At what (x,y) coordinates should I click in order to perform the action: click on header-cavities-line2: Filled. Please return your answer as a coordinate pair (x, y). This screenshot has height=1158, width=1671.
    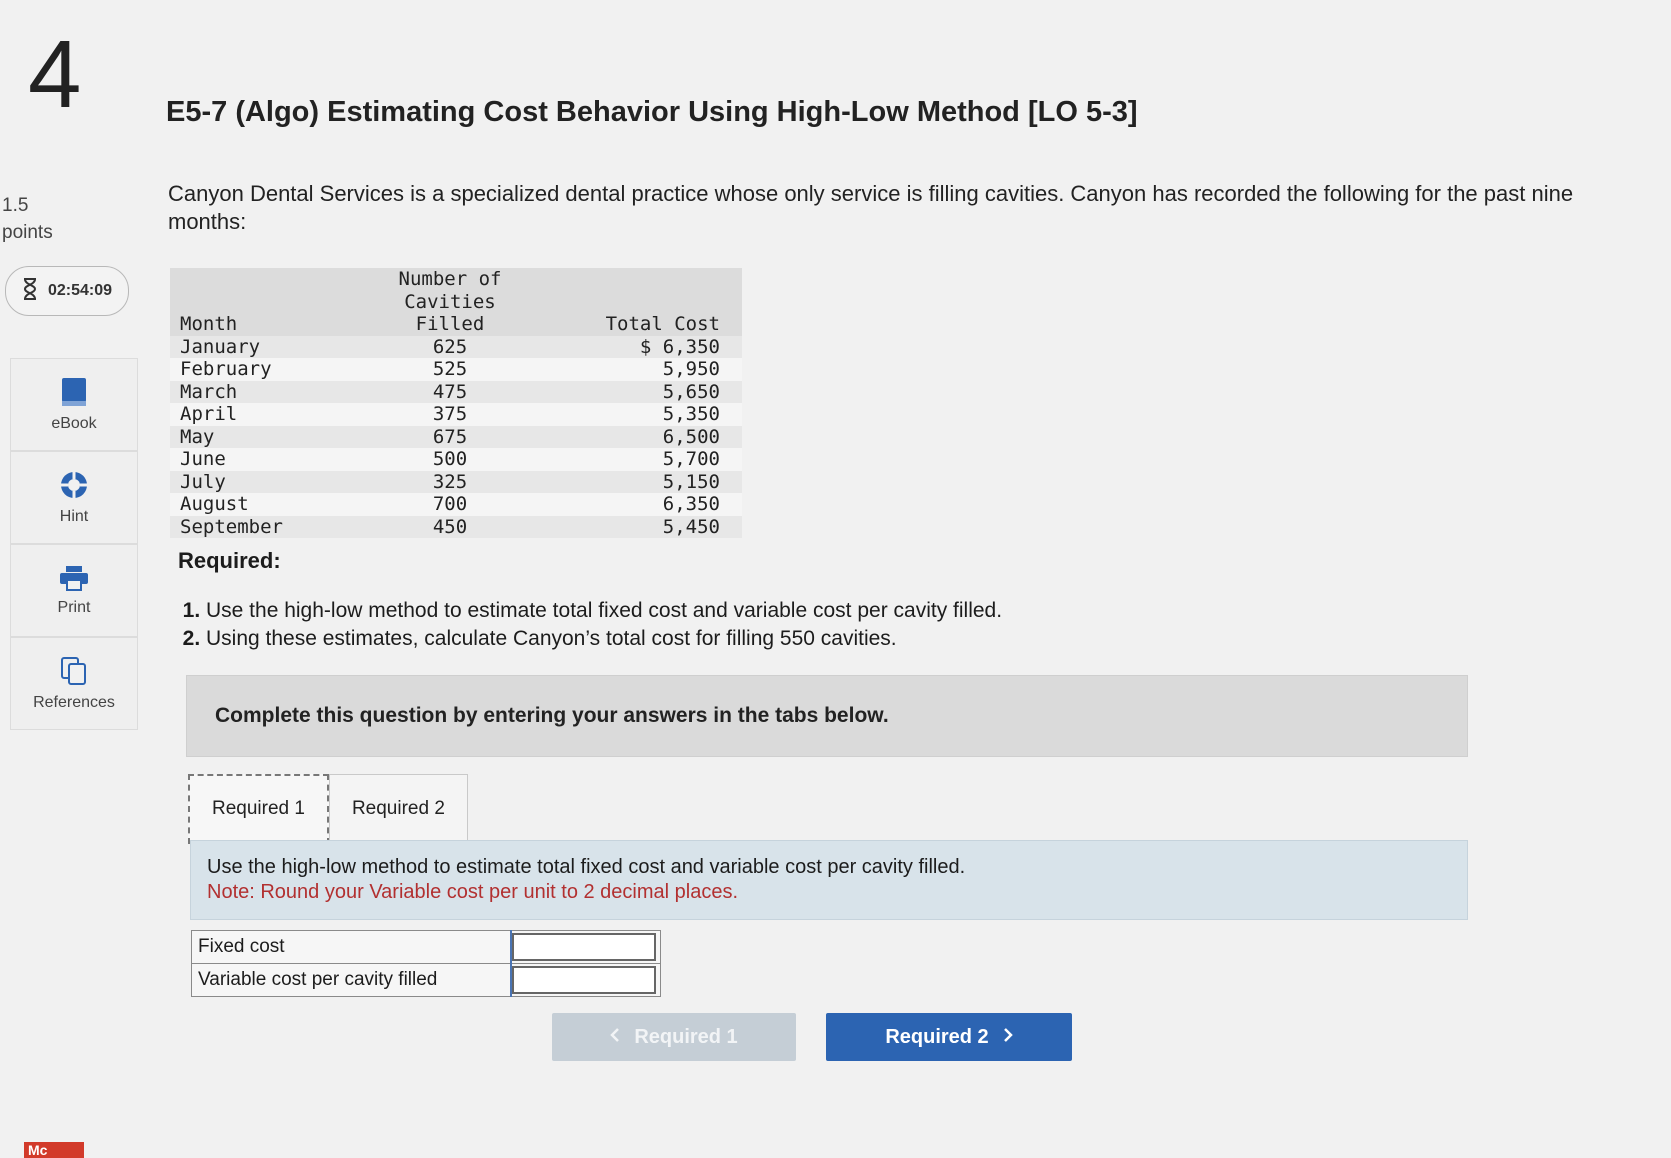
    Looking at the image, I should click on (450, 324).